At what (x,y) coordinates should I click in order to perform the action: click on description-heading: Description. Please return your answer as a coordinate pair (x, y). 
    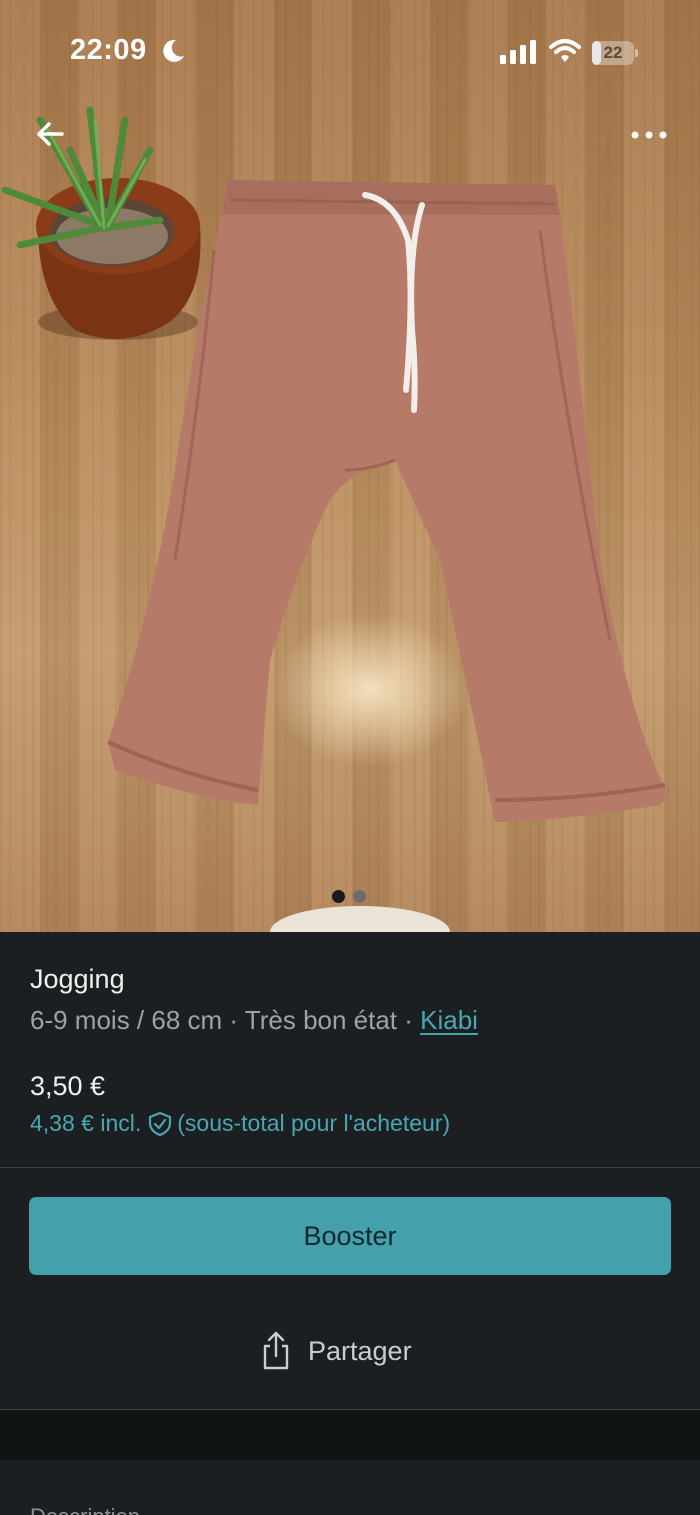
    Looking at the image, I should click on (85, 1509).